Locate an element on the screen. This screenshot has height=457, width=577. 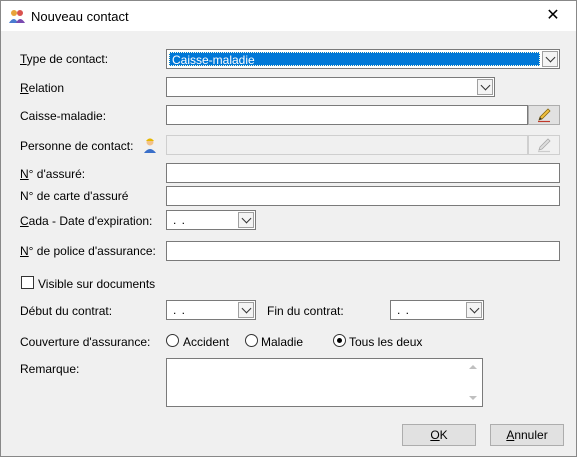
close-icon: ✕ is located at coordinates (553, 16).